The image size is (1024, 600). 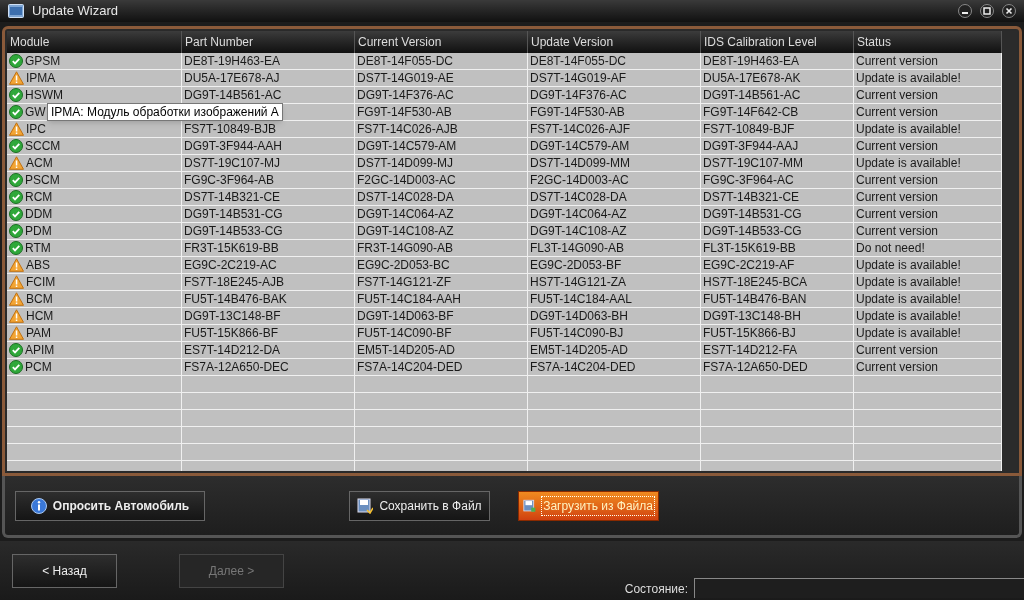 I want to click on table-cell: DE8T-14F055-DC, so click(x=614, y=61).